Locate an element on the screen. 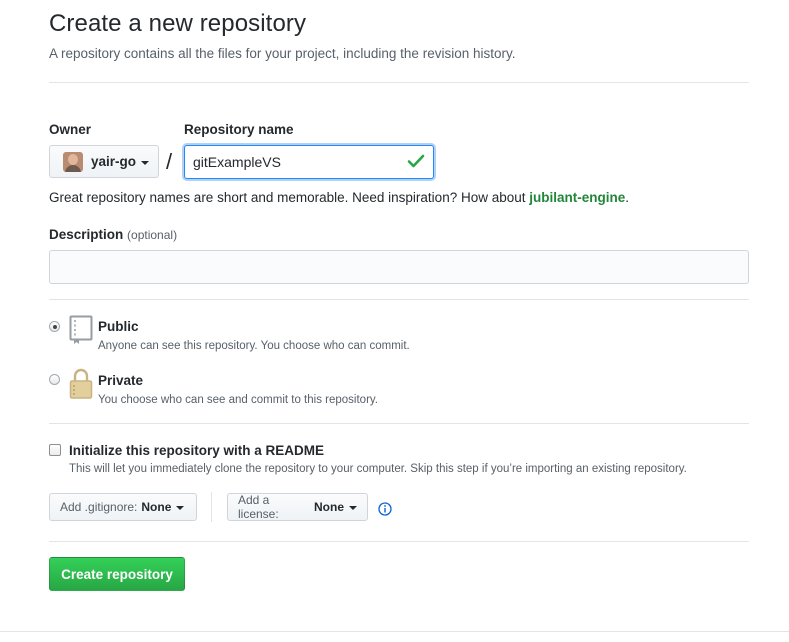  owner-select: yair-go is located at coordinates (104, 161).